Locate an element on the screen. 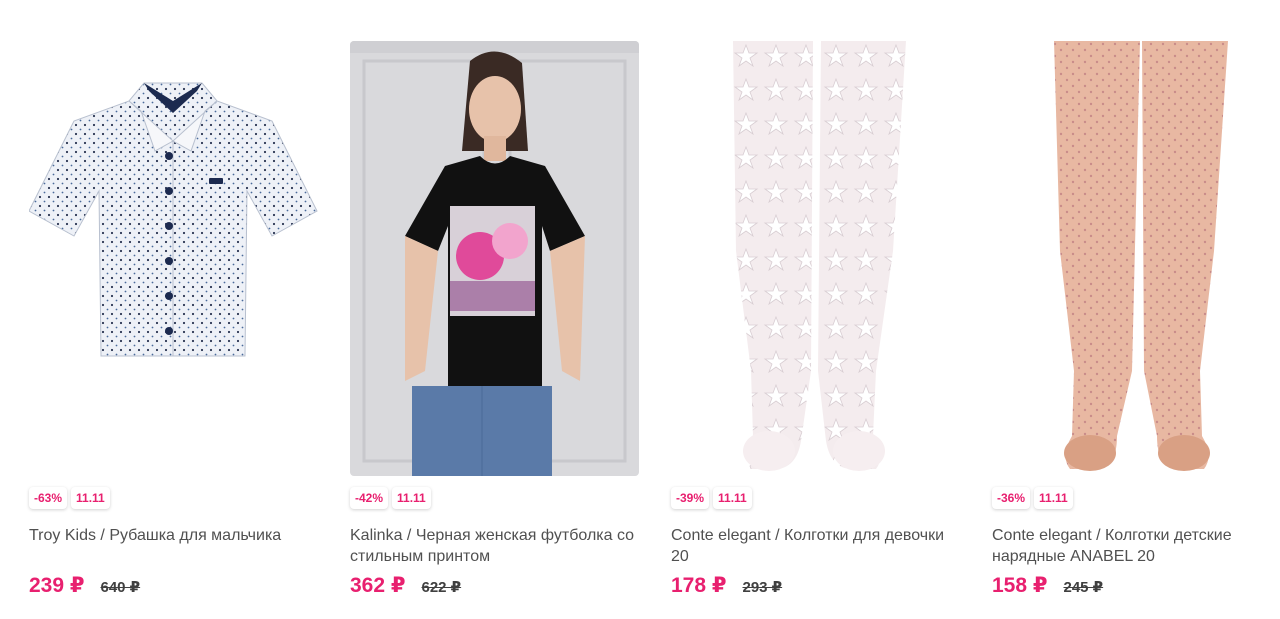  current-price: 239 ₽ is located at coordinates (57, 585).